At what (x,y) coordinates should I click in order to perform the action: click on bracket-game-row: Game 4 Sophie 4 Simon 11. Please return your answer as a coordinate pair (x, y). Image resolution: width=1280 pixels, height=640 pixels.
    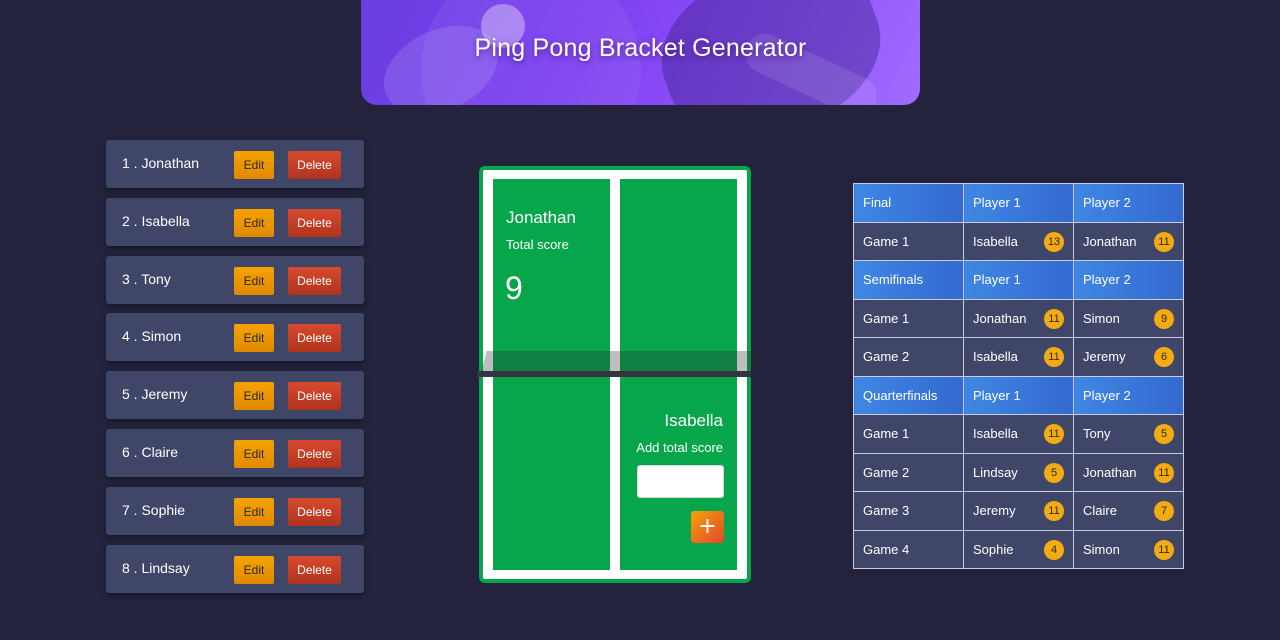
    Looking at the image, I should click on (1018, 549).